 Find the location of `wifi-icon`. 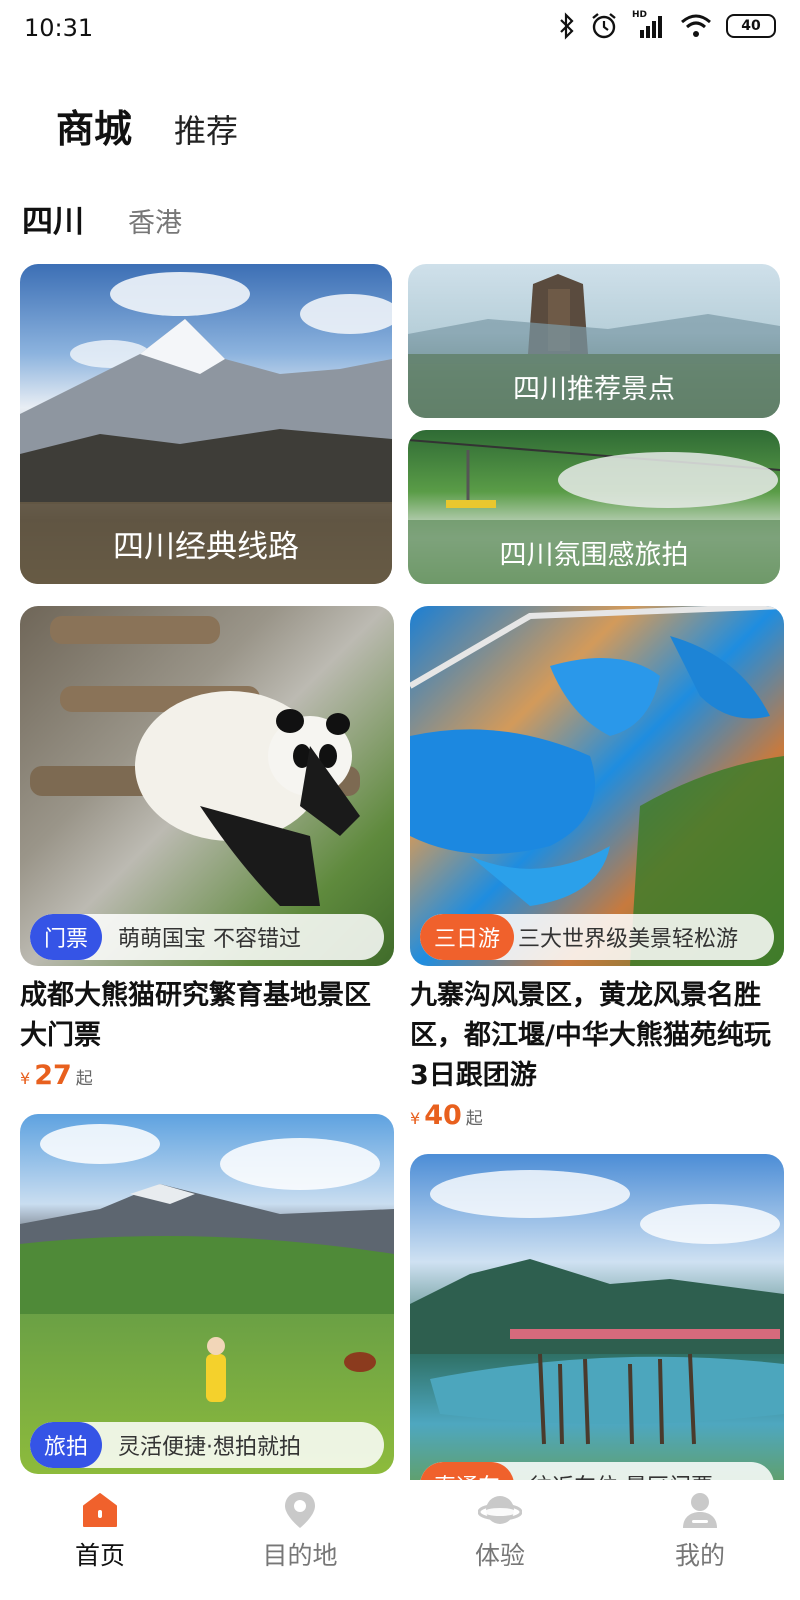

wifi-icon is located at coordinates (696, 25).